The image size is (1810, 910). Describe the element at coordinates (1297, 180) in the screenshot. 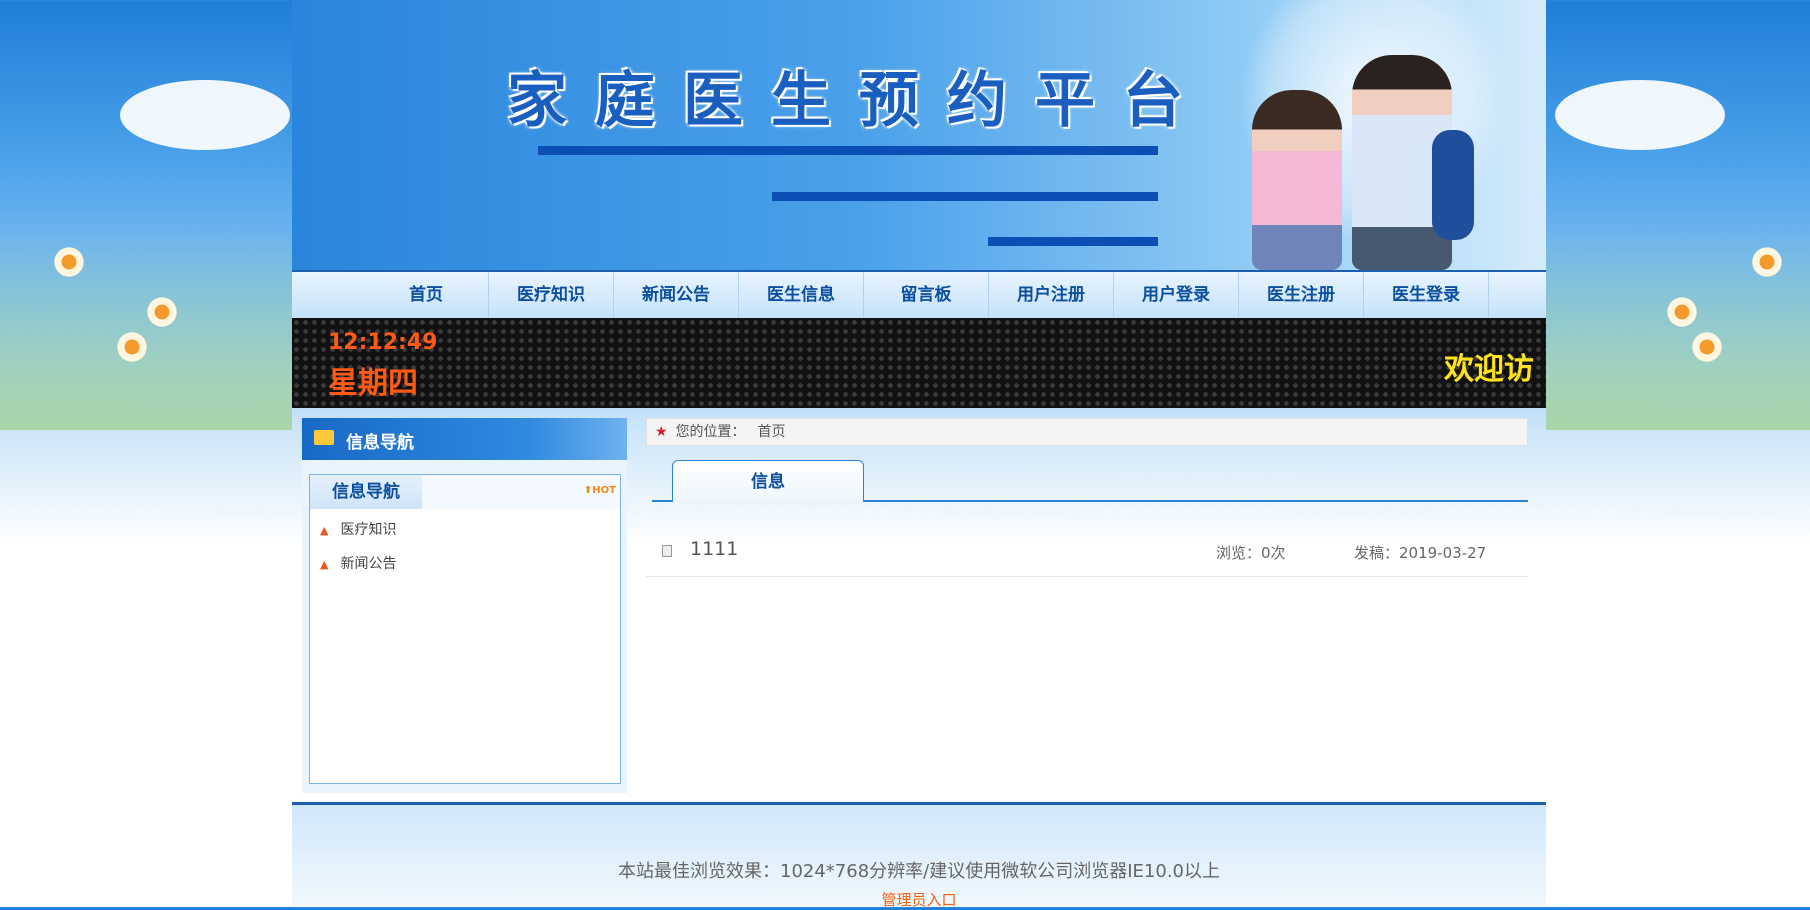

I see `student-girl-image` at that location.